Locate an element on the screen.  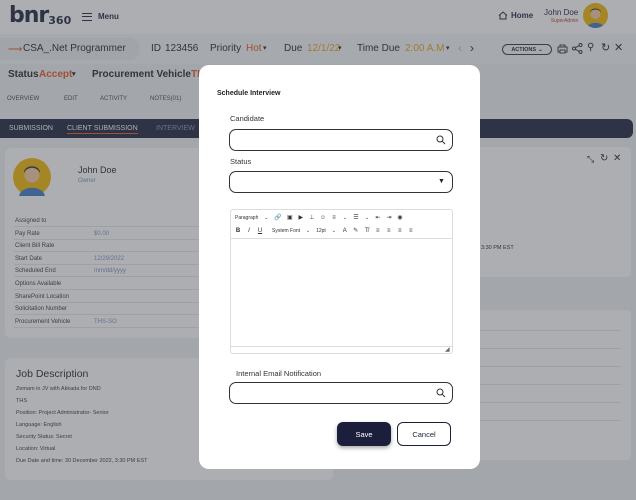
status-field-label: Status is located at coordinates (241, 161).